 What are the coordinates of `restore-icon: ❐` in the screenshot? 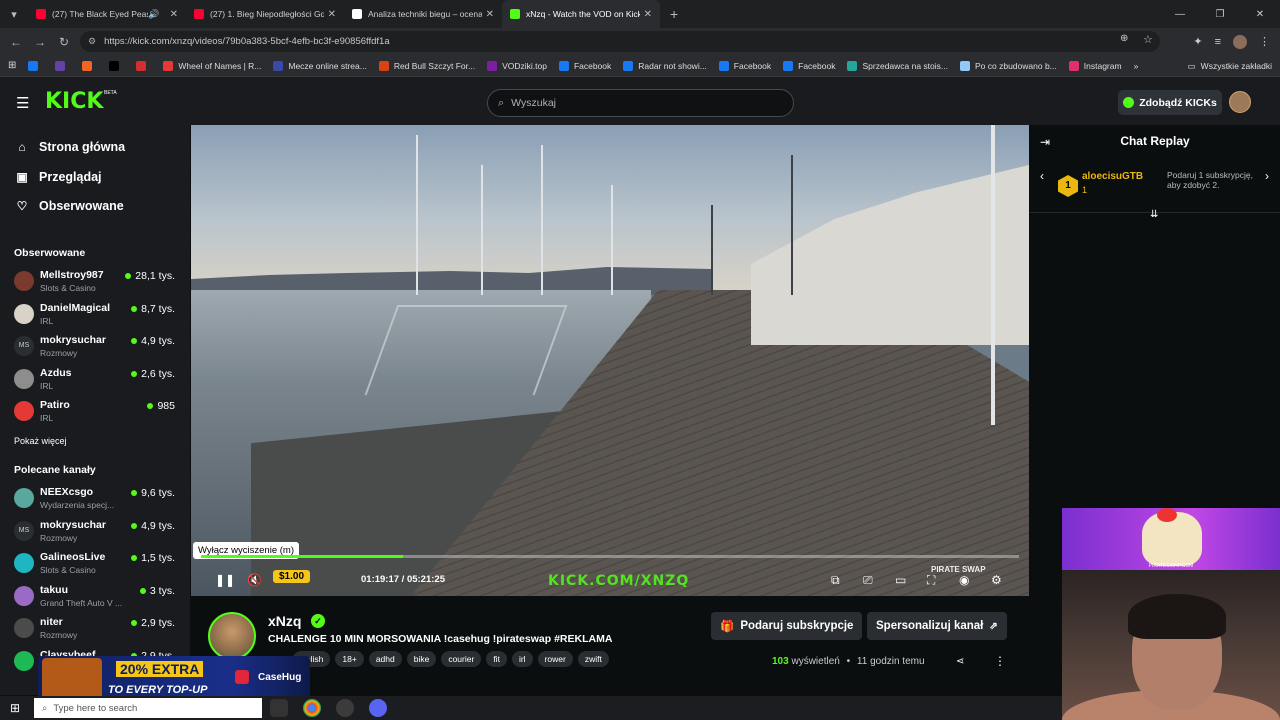 It's located at (1220, 14).